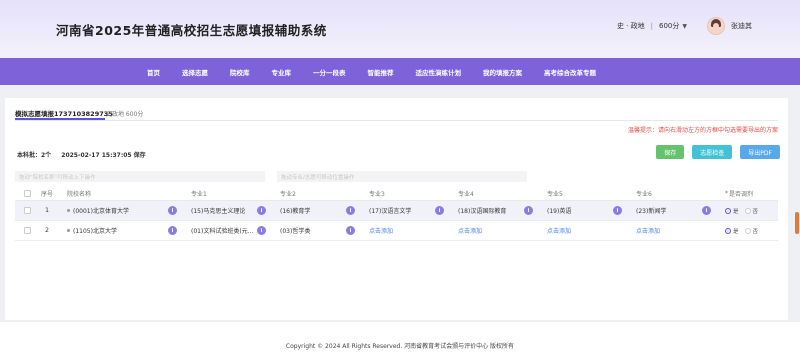  I want to click on row-index: 1, so click(47, 210).